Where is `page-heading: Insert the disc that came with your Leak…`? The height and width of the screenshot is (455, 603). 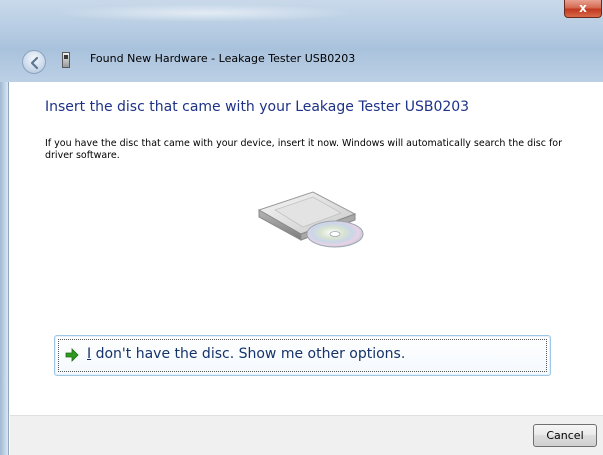
page-heading: Insert the disc that came with your Leak… is located at coordinates (257, 107).